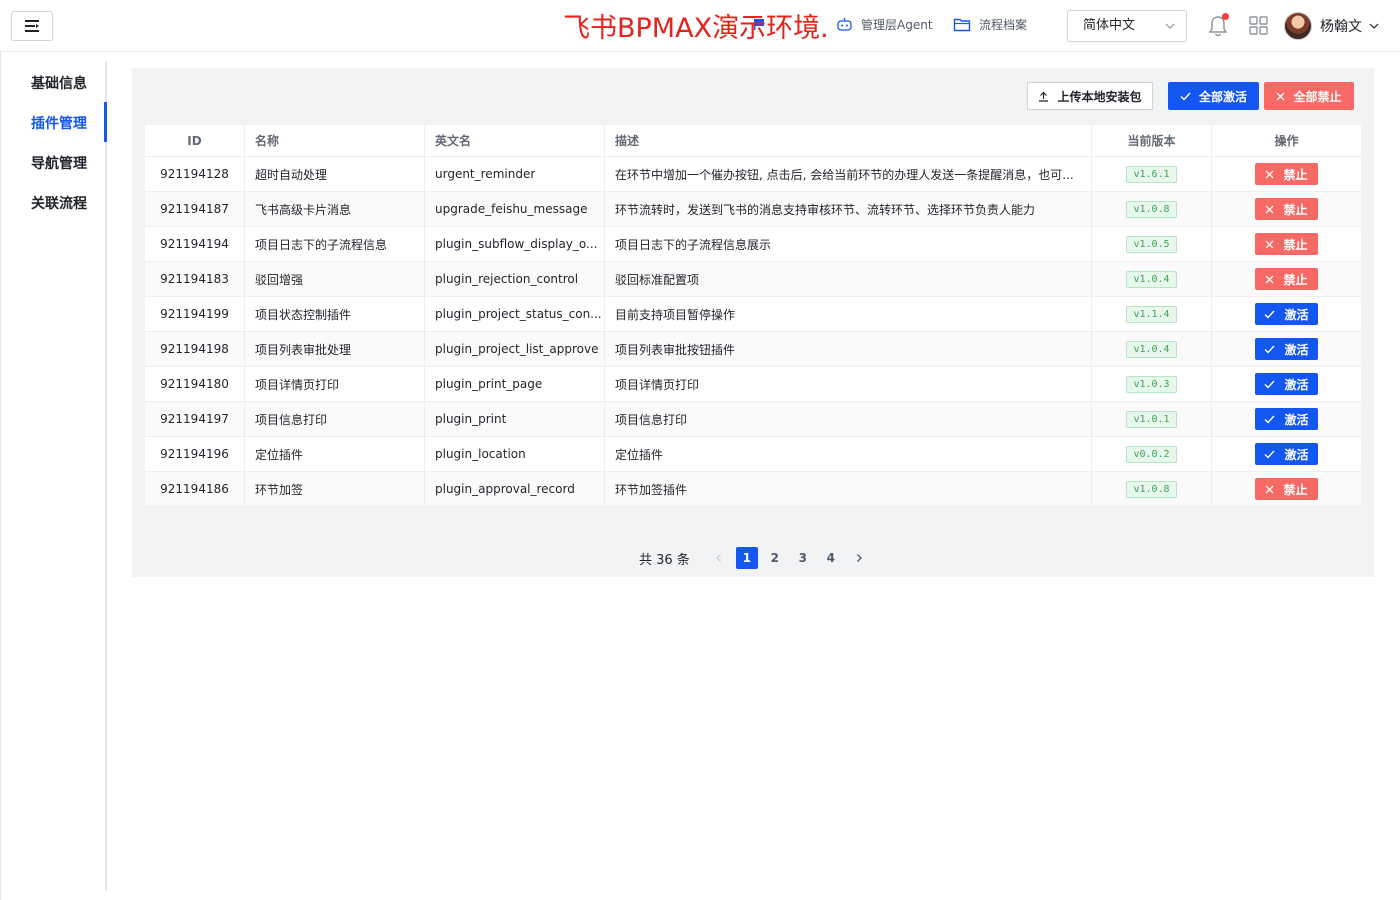 This screenshot has height=900, width=1400. What do you see at coordinates (1152, 384) in the screenshot?
I see `cell-version: v1.0.3` at bounding box center [1152, 384].